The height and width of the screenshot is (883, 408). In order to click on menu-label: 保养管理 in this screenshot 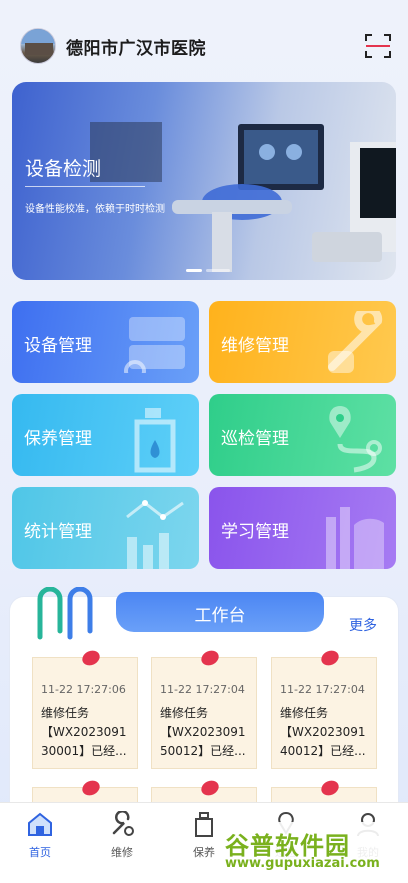, I will do `click(58, 439)`.